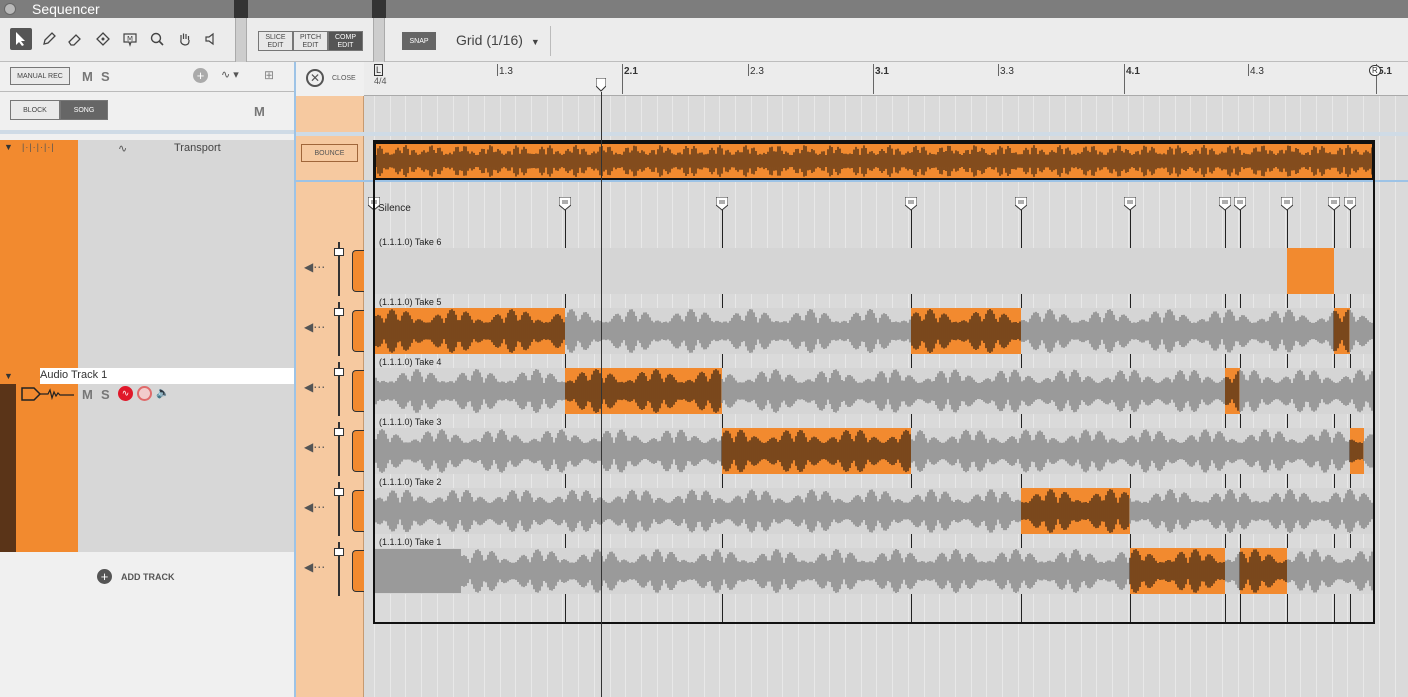  Describe the element at coordinates (10, 9) in the screenshot. I see `window-close-icon` at that location.